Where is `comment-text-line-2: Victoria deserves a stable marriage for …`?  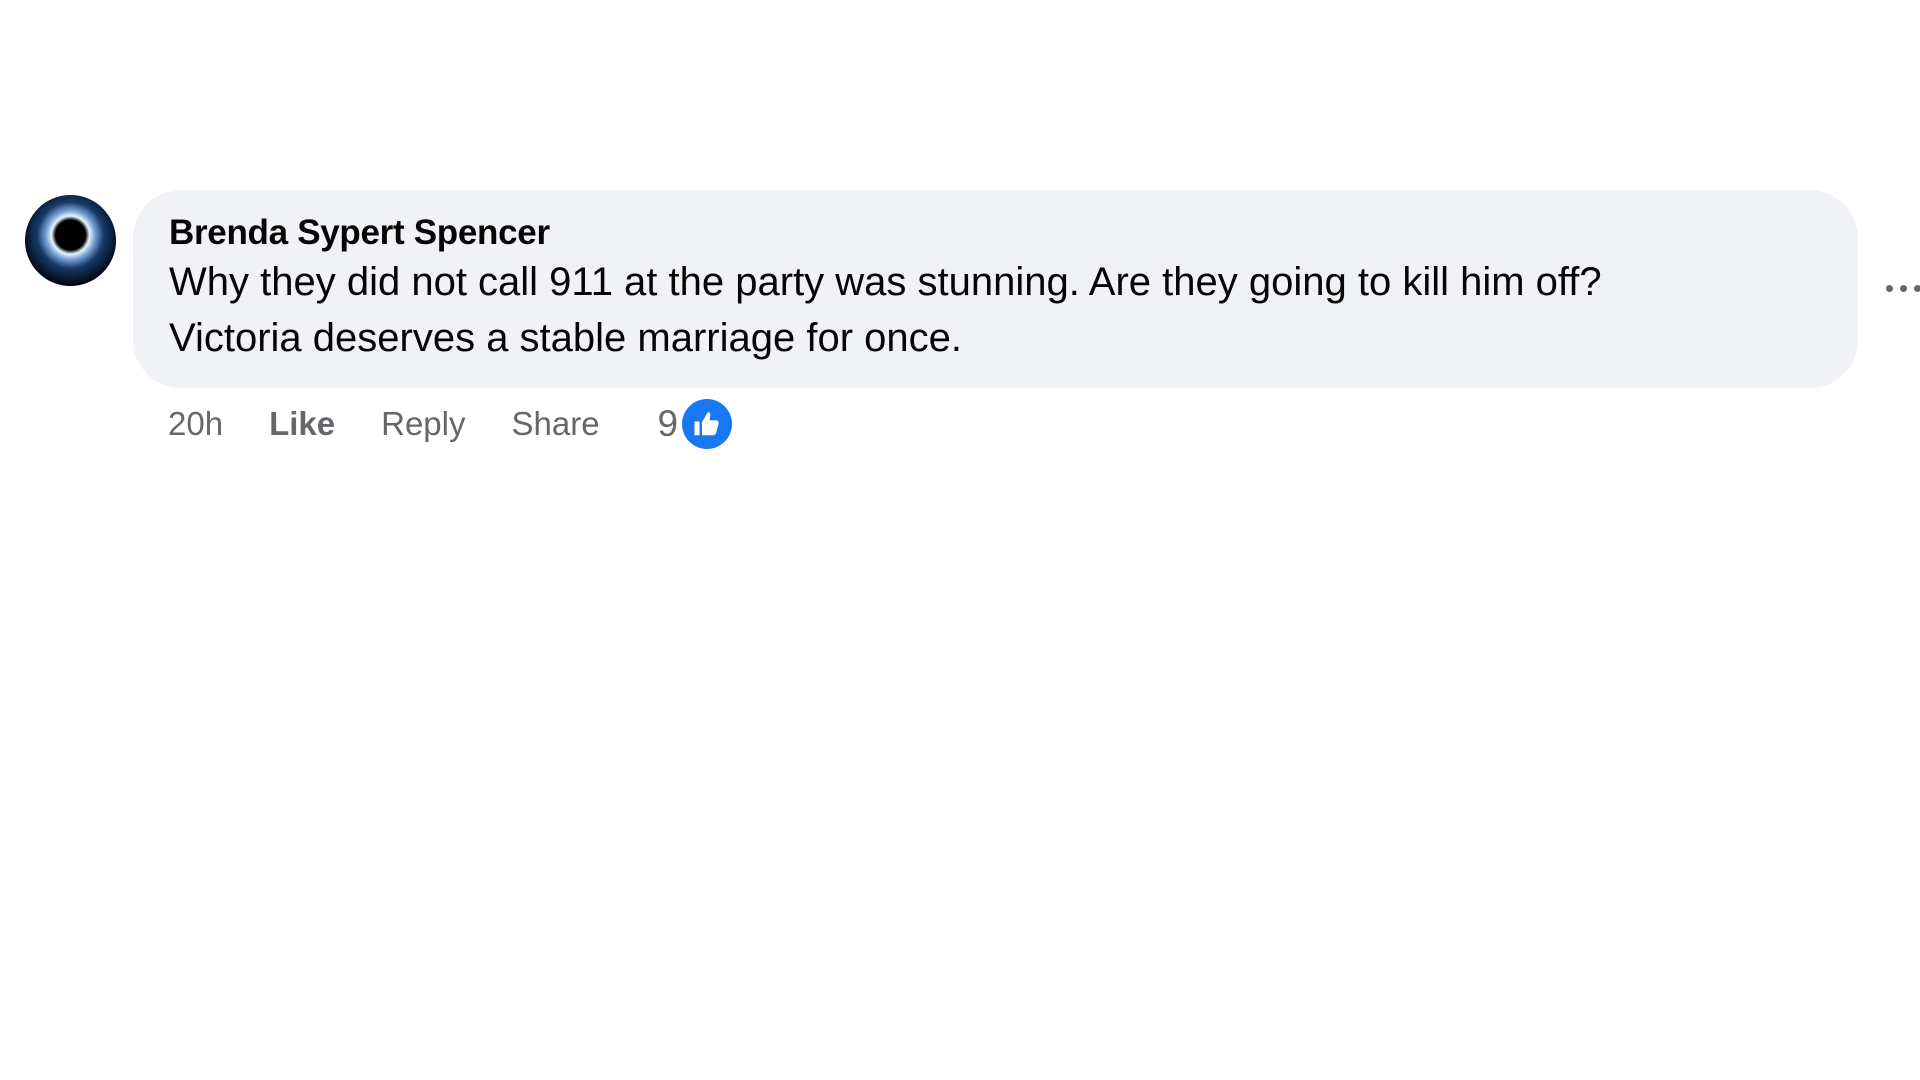 comment-text-line-2: Victoria deserves a stable marriage for … is located at coordinates (565, 338).